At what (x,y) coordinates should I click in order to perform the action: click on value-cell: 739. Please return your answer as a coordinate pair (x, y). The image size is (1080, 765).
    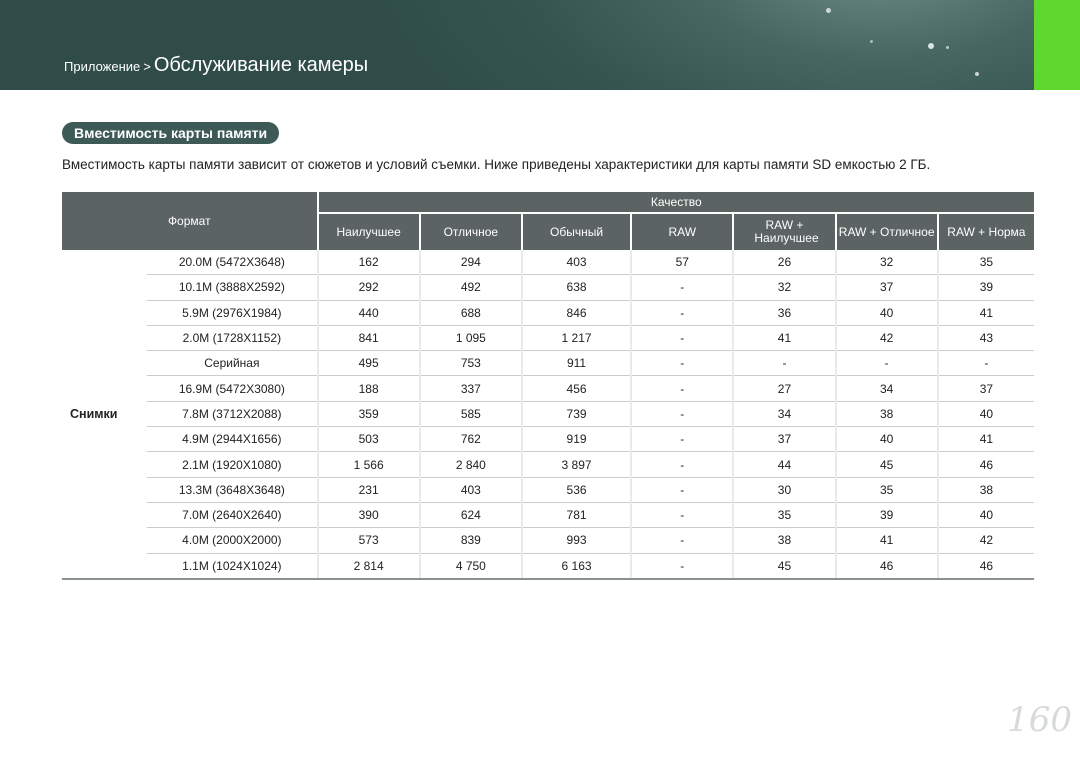
    Looking at the image, I should click on (576, 414).